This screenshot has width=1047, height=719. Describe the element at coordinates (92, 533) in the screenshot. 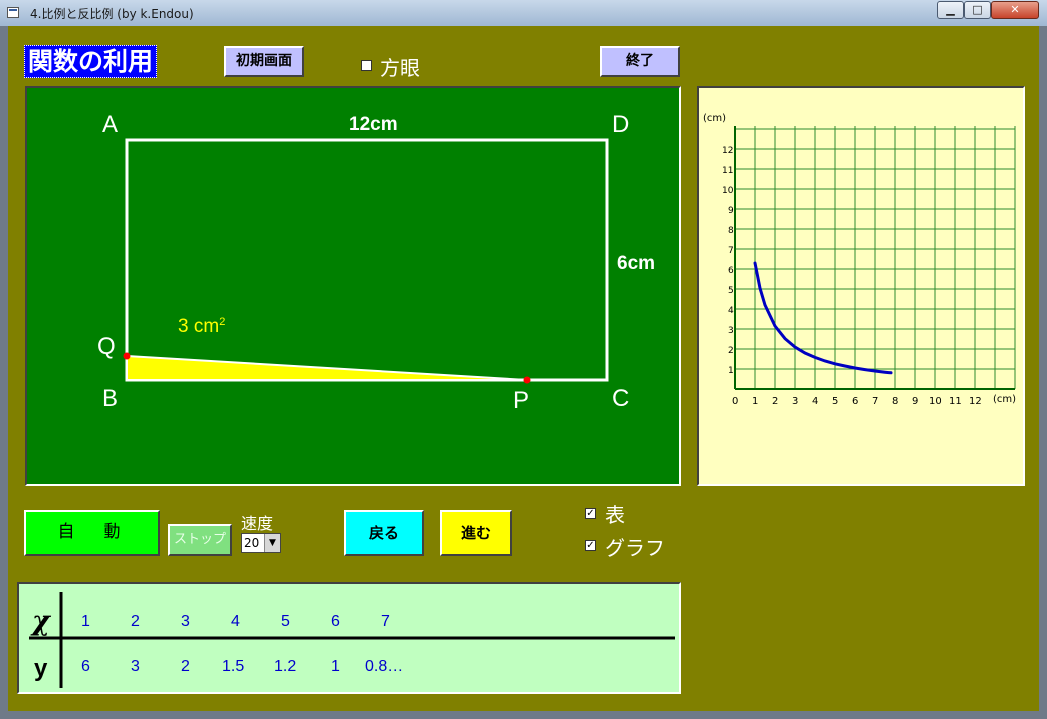

I see `auto-button: 自 動` at that location.